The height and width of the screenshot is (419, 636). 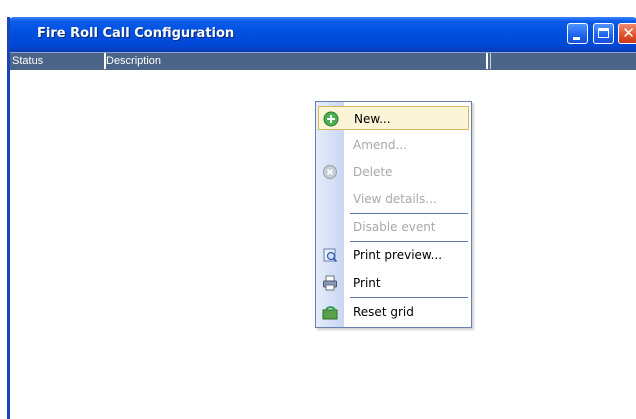 I want to click on menu-item-reset-grid: Reset grid, so click(x=393, y=312).